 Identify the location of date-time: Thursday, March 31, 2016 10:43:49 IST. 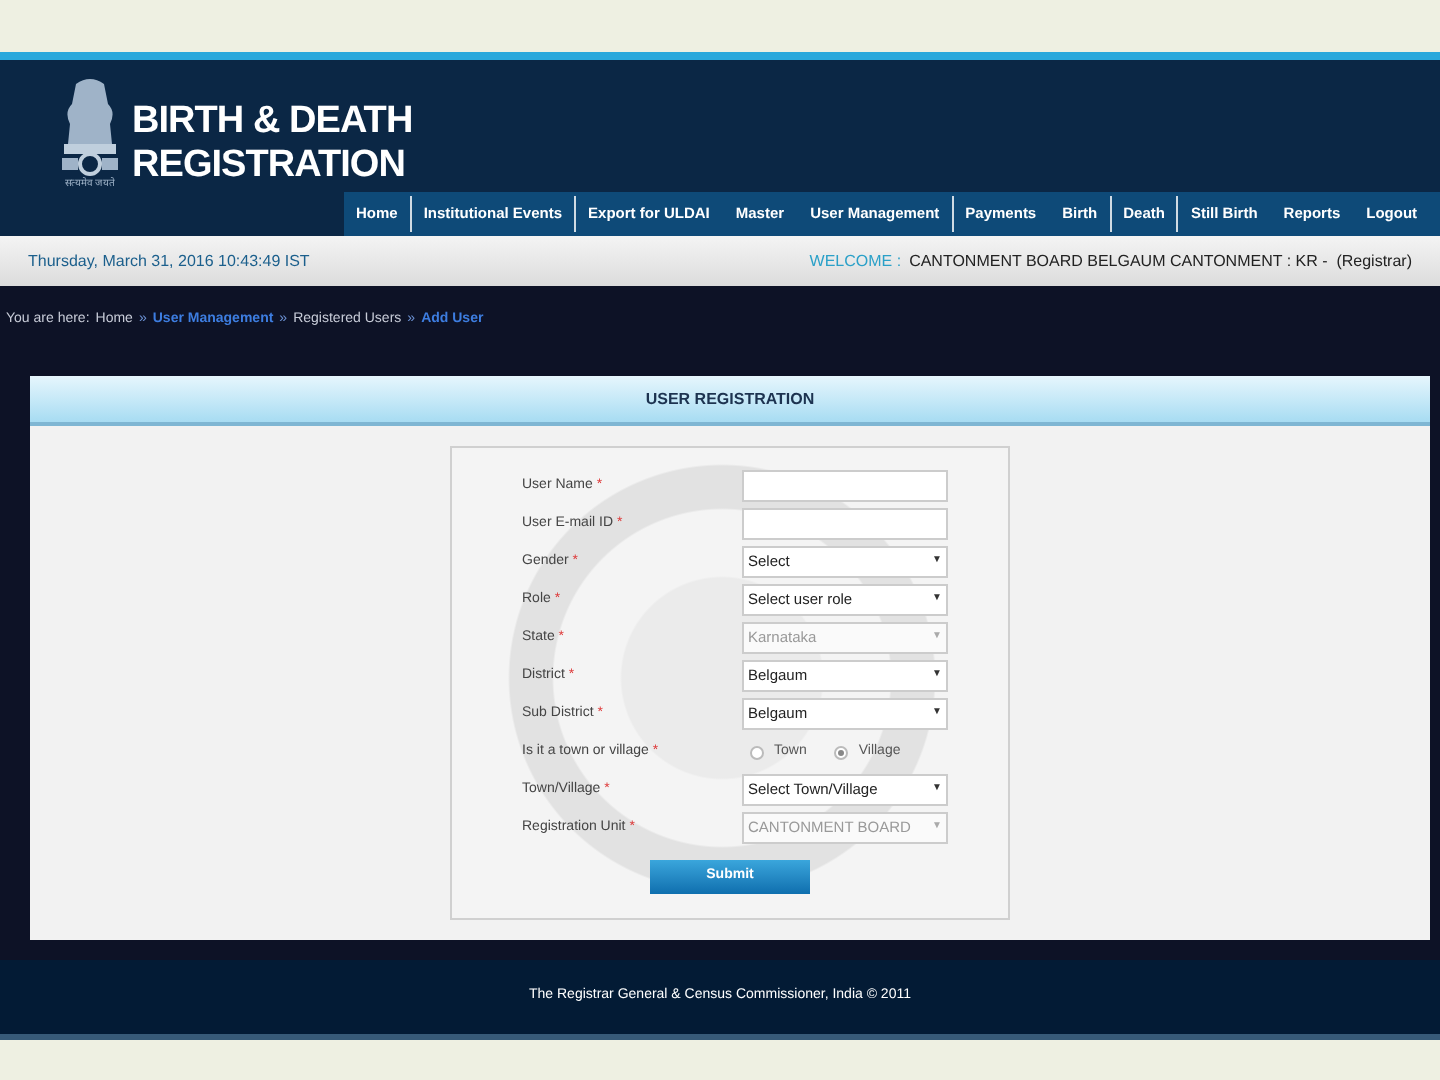
(169, 261).